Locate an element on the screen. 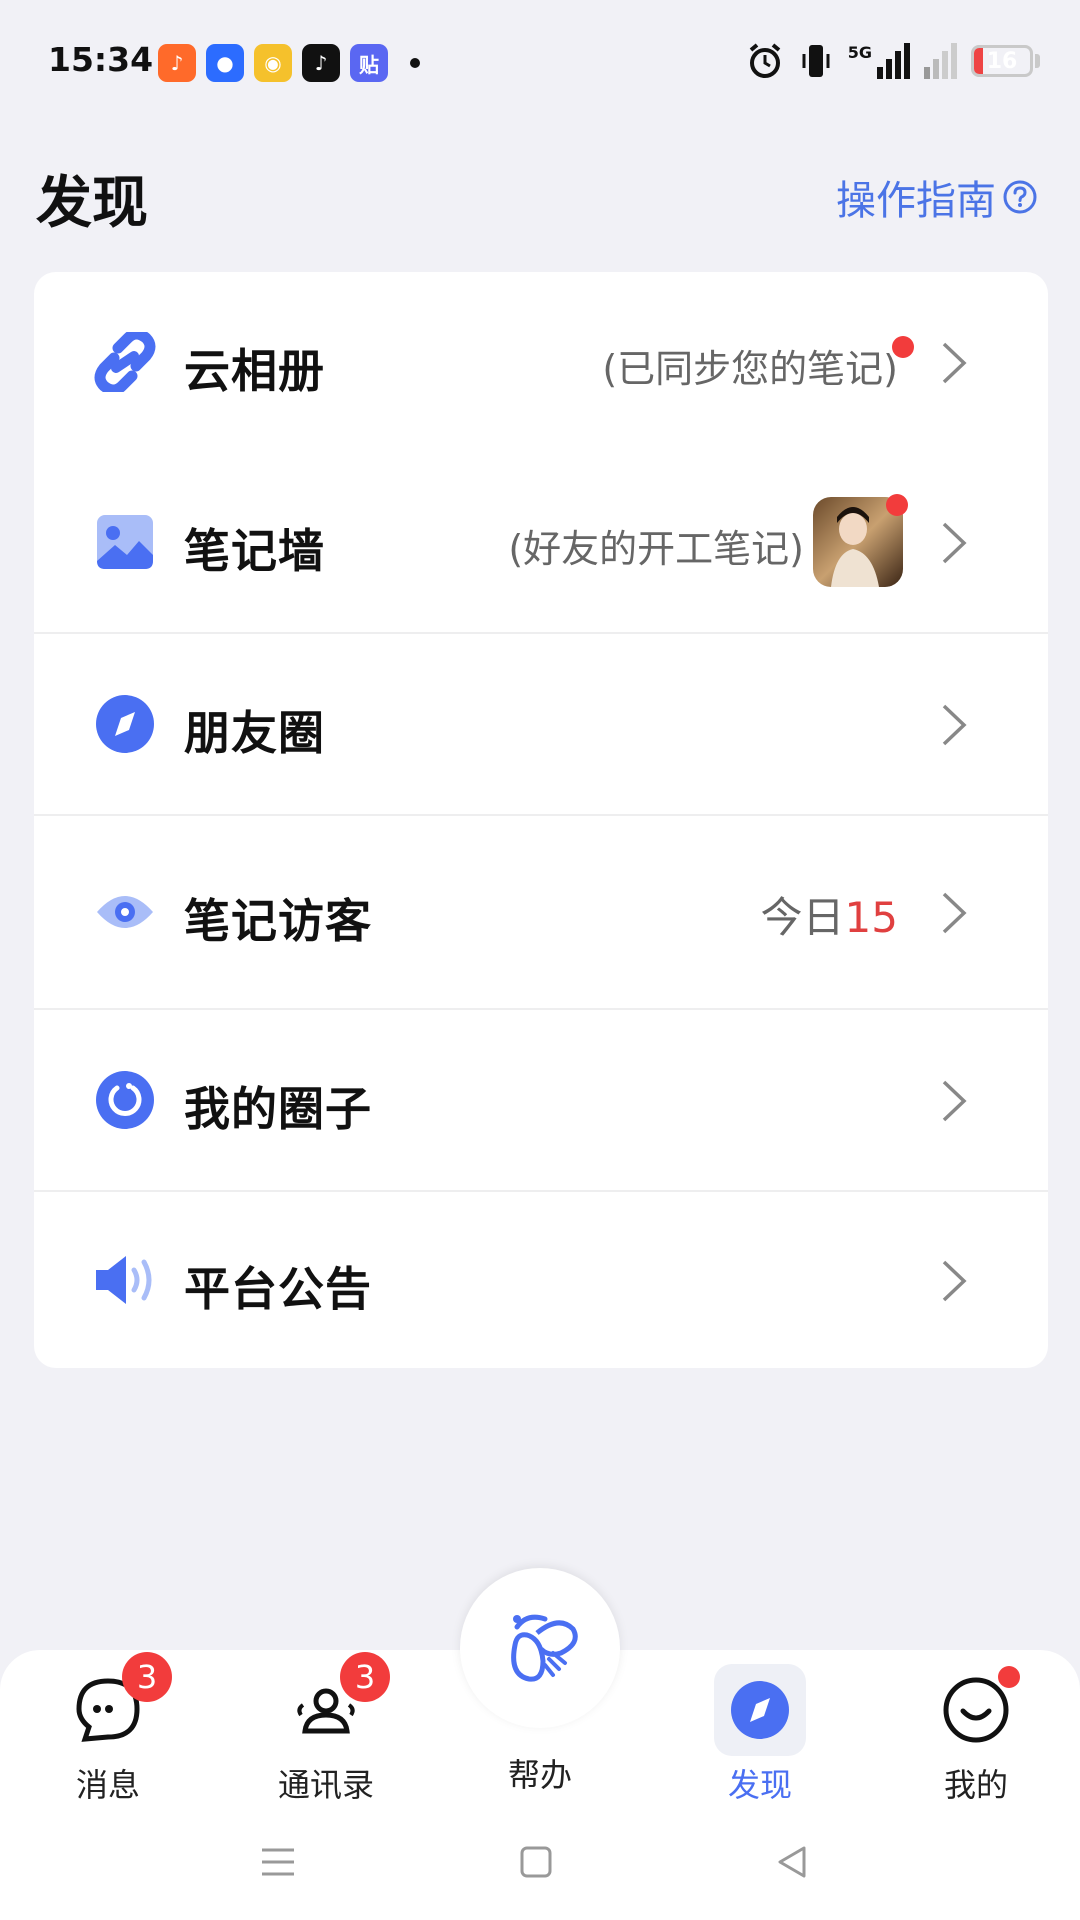  visitor-today-label: 今日 is located at coordinates (802, 917).